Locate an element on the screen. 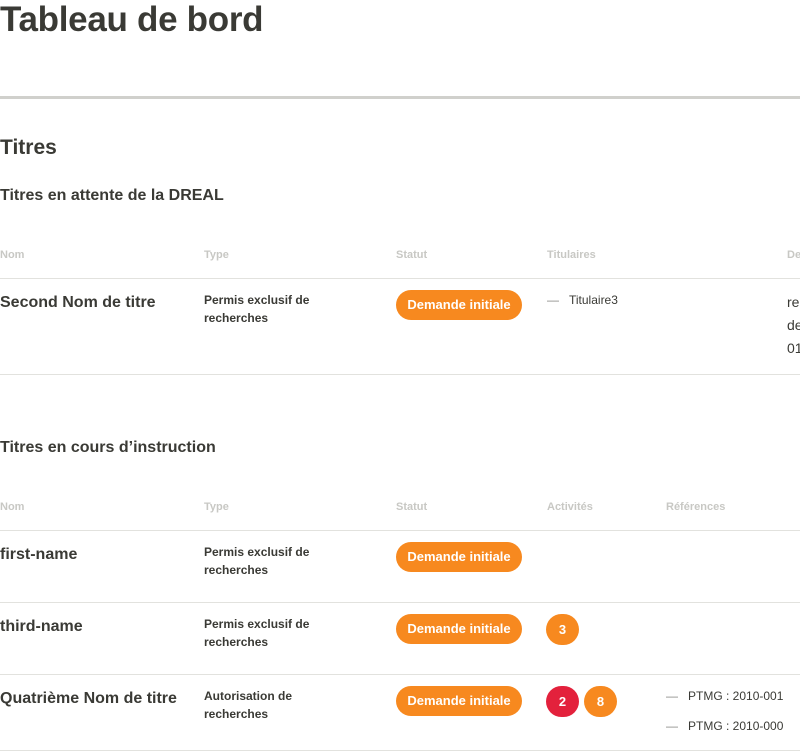 This screenshot has height=753, width=800. activity-count-badge: 3 is located at coordinates (562, 629).